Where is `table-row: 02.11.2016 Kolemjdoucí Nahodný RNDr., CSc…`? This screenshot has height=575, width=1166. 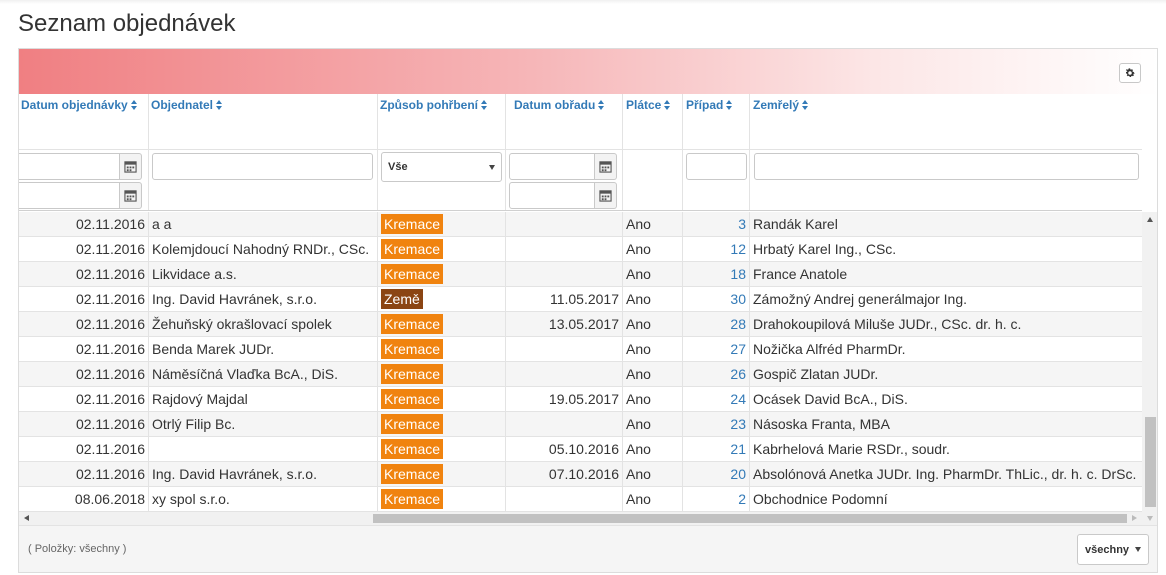 table-row: 02.11.2016 Kolemjdoucí Nahodný RNDr., CSc… is located at coordinates (580, 249).